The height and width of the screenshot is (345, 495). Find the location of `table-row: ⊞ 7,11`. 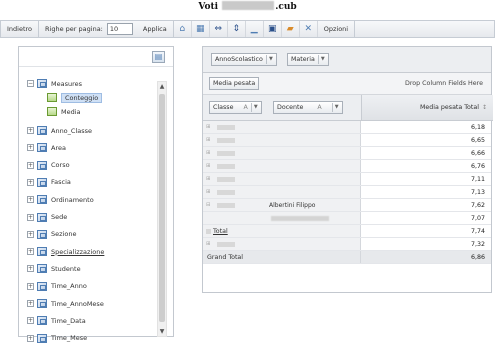

table-row: ⊞ 7,11 is located at coordinates (347, 179).